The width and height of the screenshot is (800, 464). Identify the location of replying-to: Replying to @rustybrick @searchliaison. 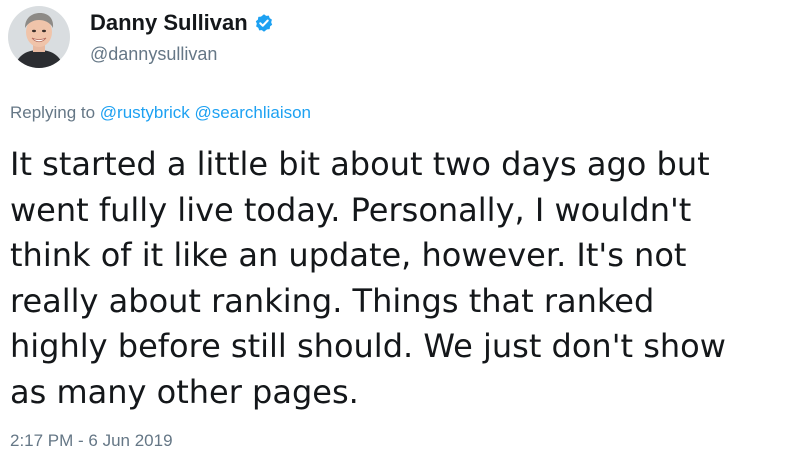
(160, 113).